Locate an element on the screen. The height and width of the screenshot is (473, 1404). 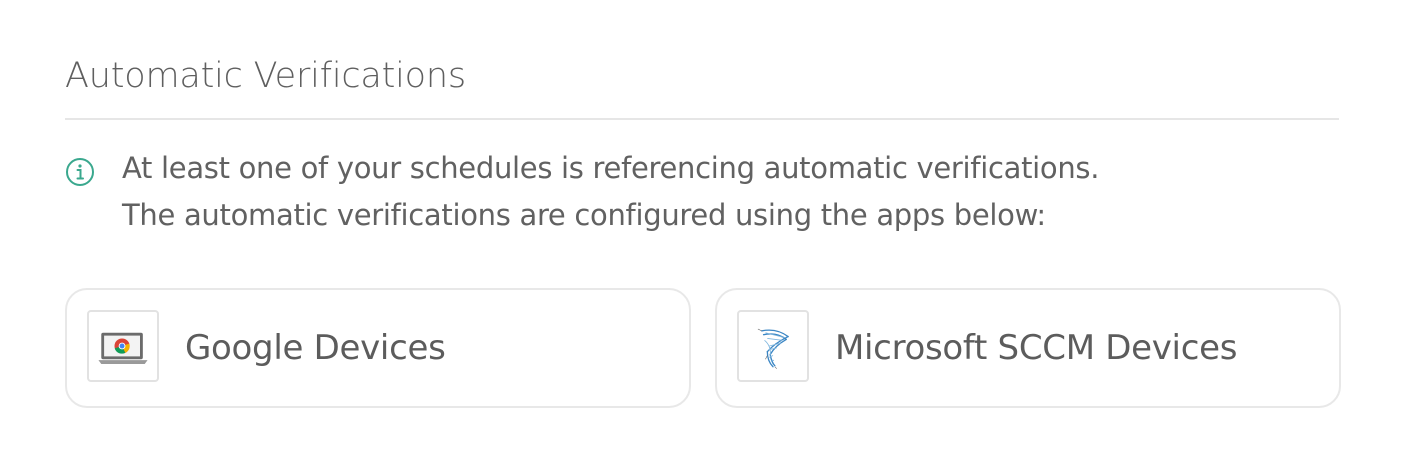
app-card-microsoft-sccm-devices: Microsoft SCCM Devices is located at coordinates (1028, 348).